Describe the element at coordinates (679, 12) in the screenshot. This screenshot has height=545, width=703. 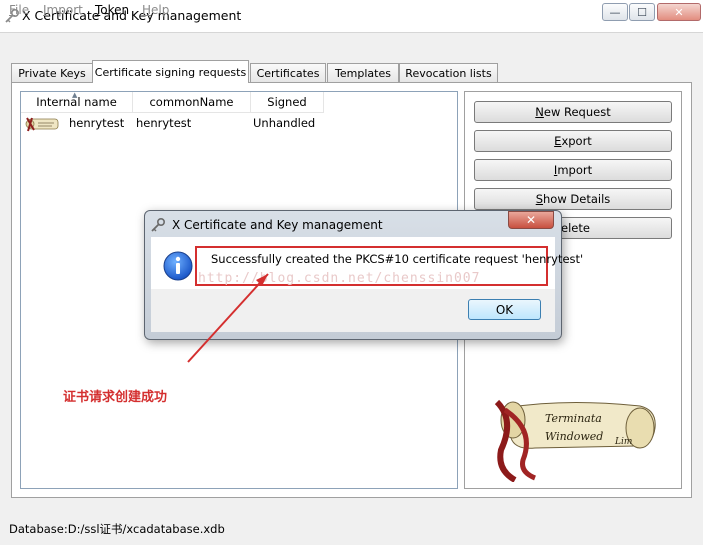
I see `close-button: ✕` at that location.